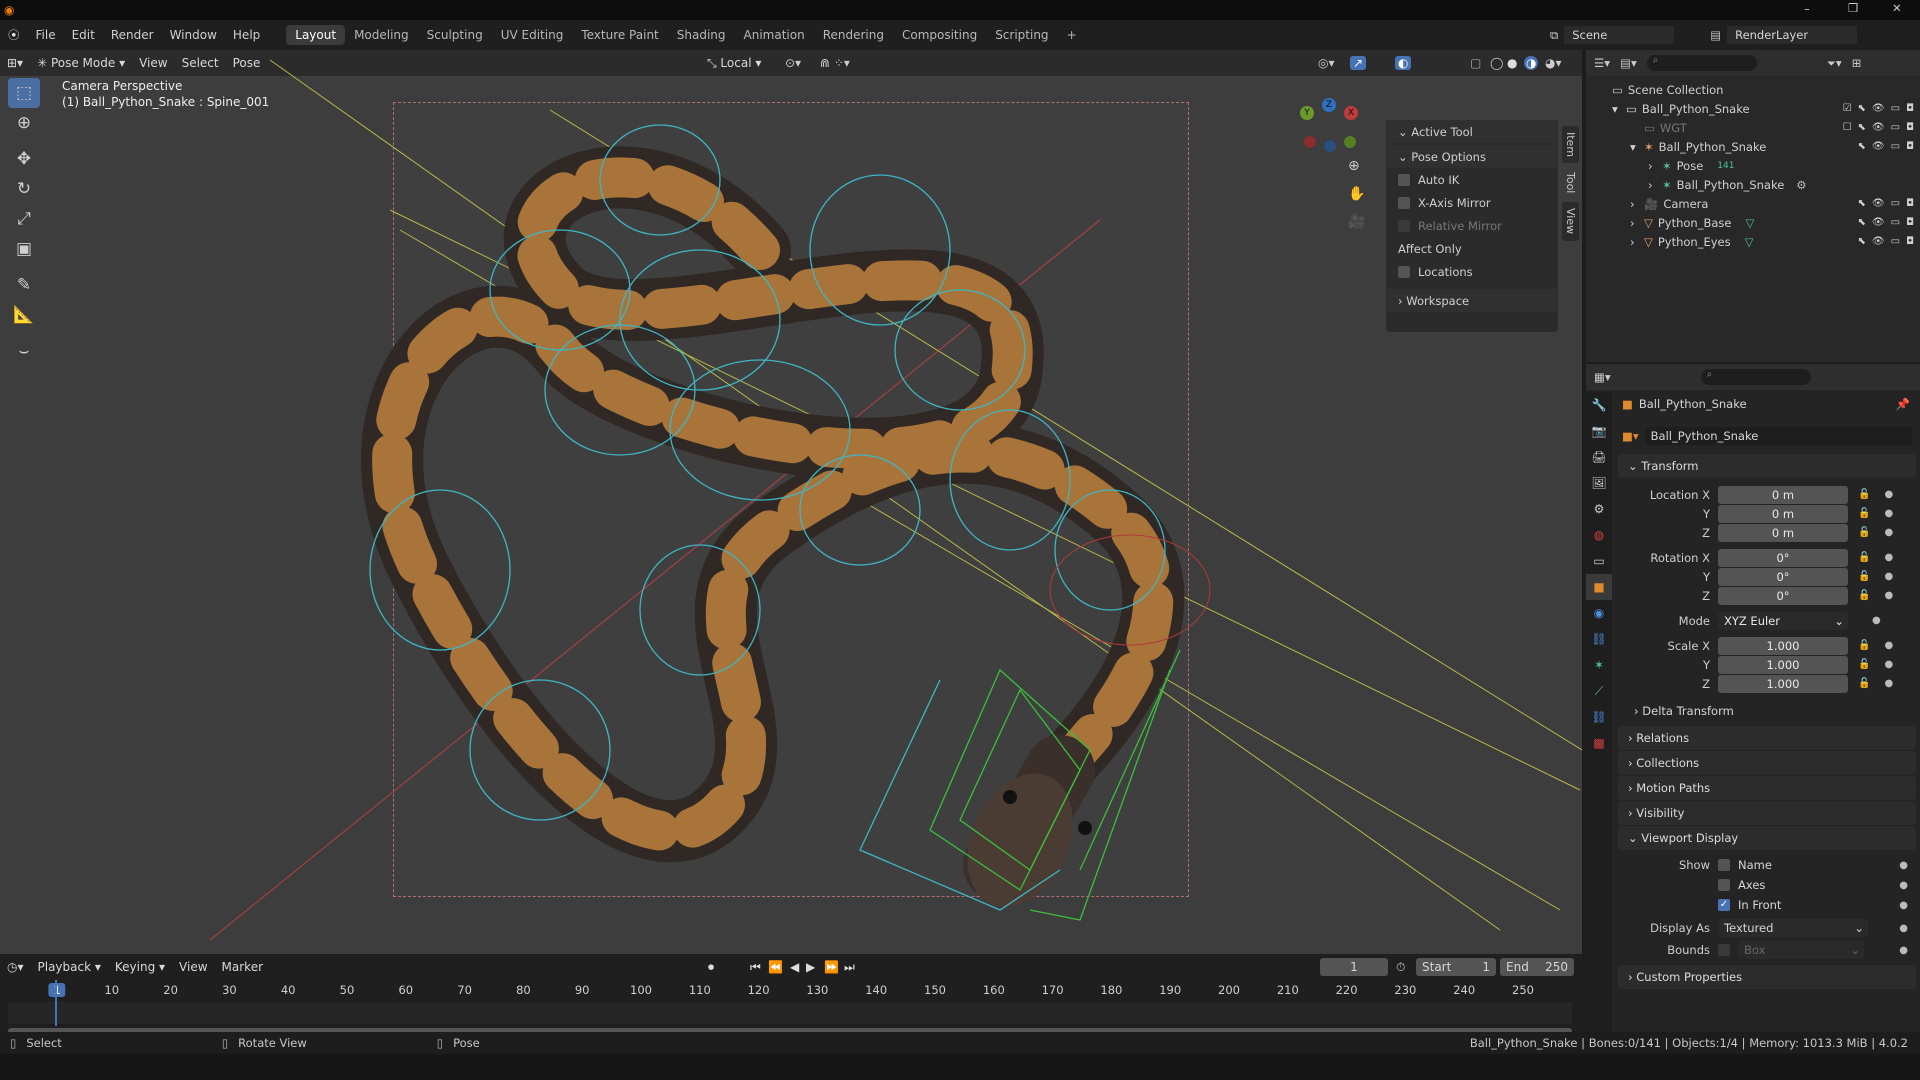 The width and height of the screenshot is (1920, 1080). What do you see at coordinates (853, 35) in the screenshot?
I see `tab-rendering: Rendering` at bounding box center [853, 35].